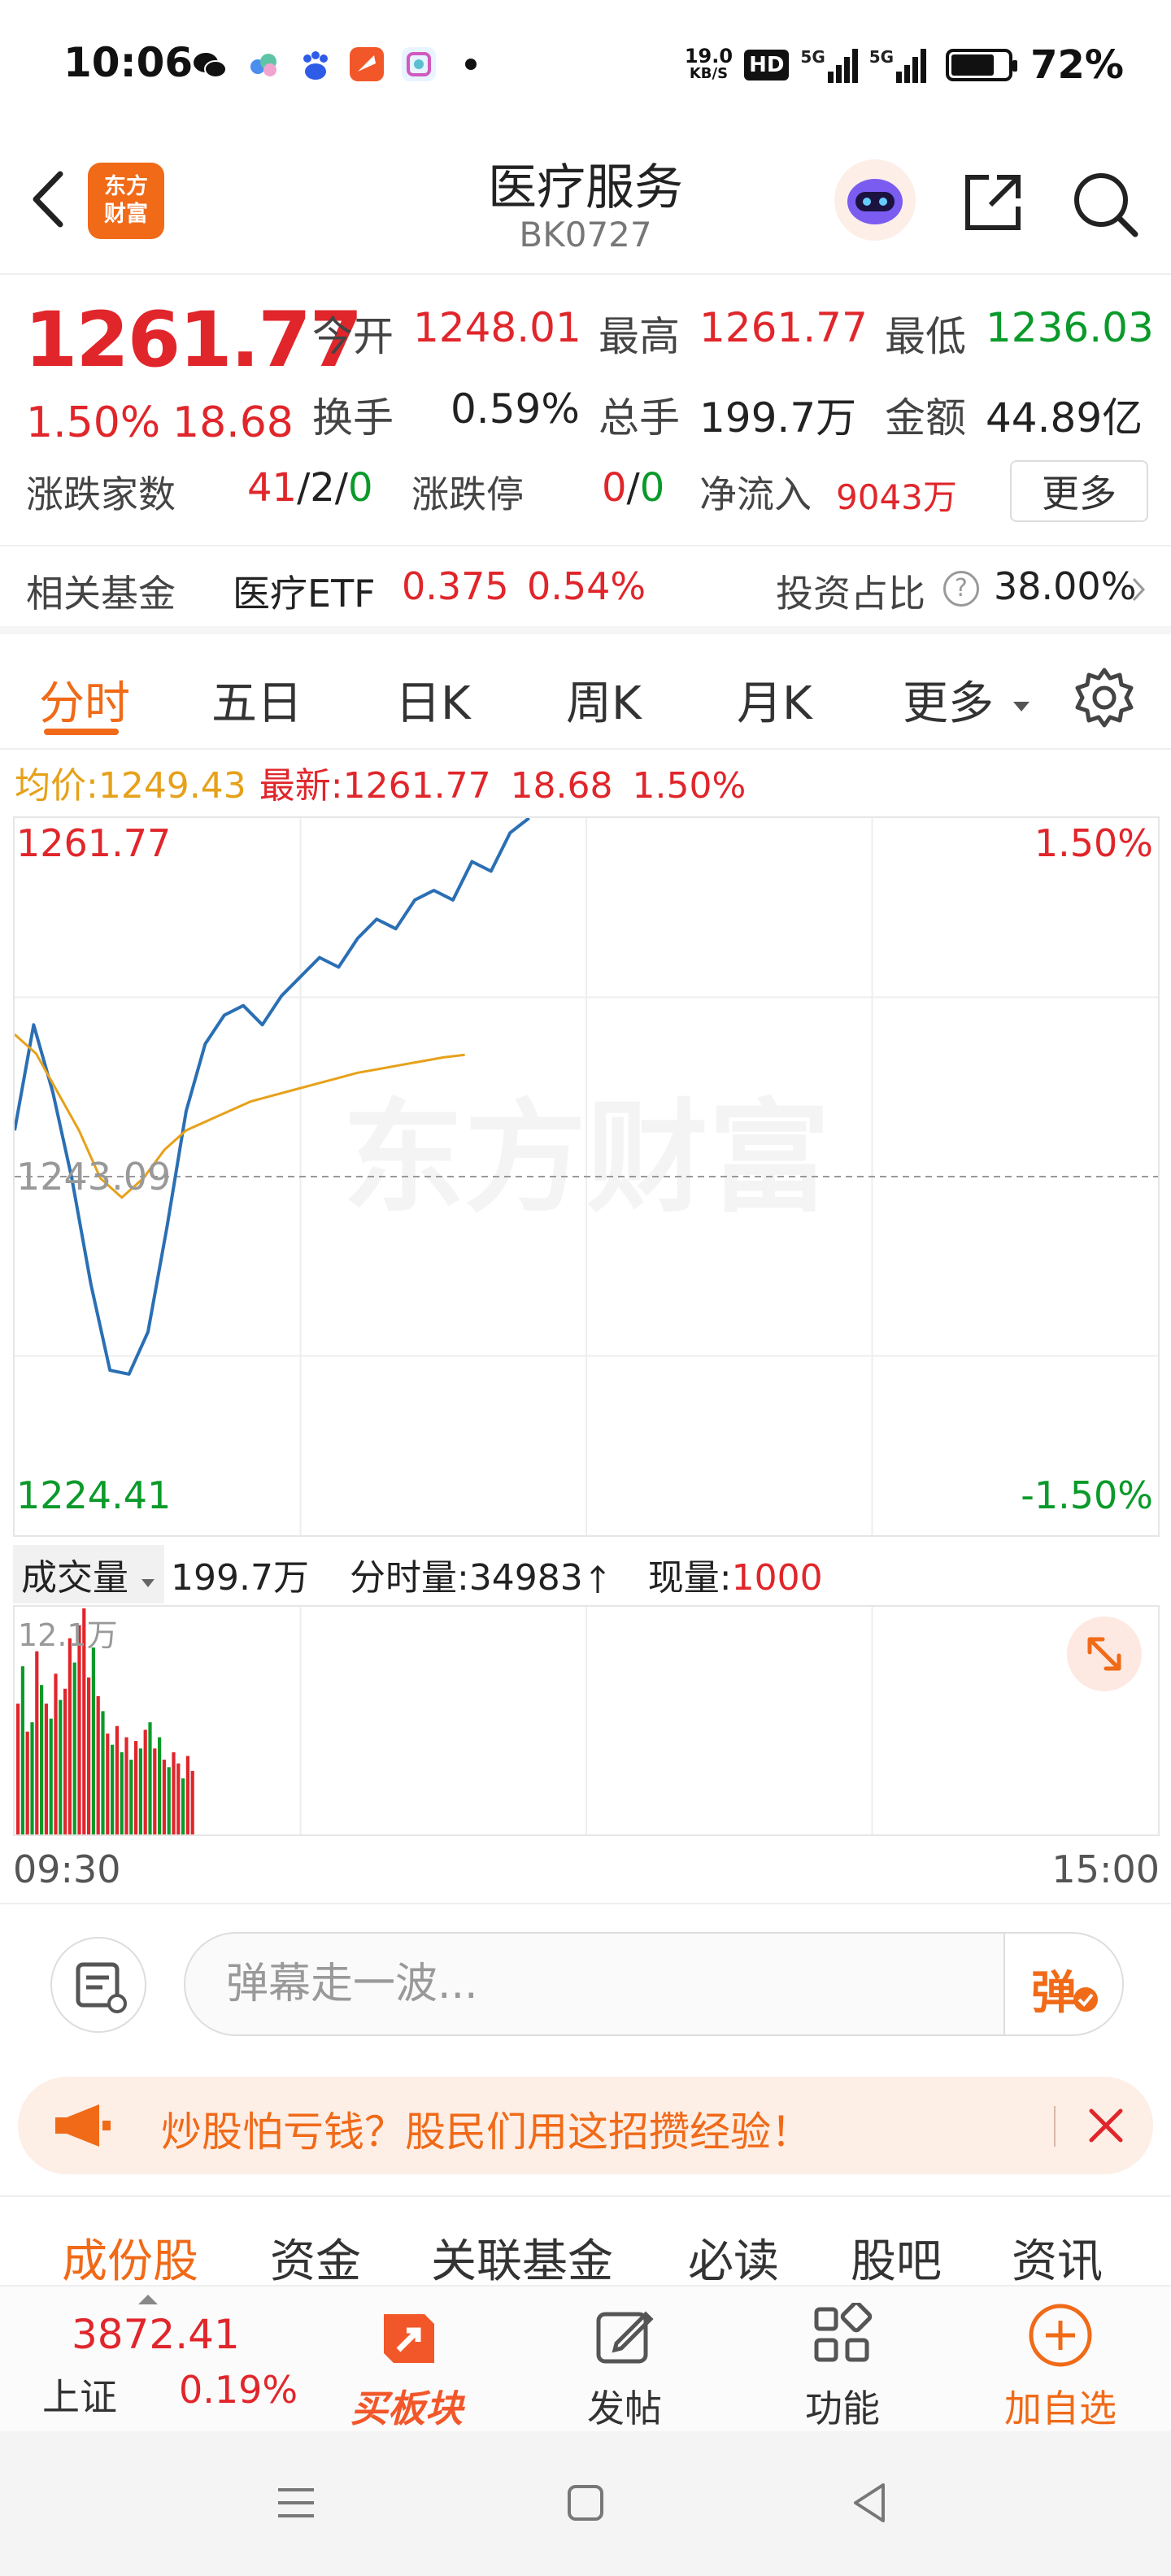  Describe the element at coordinates (341, 488) in the screenshot. I see `slash-2: /` at that location.